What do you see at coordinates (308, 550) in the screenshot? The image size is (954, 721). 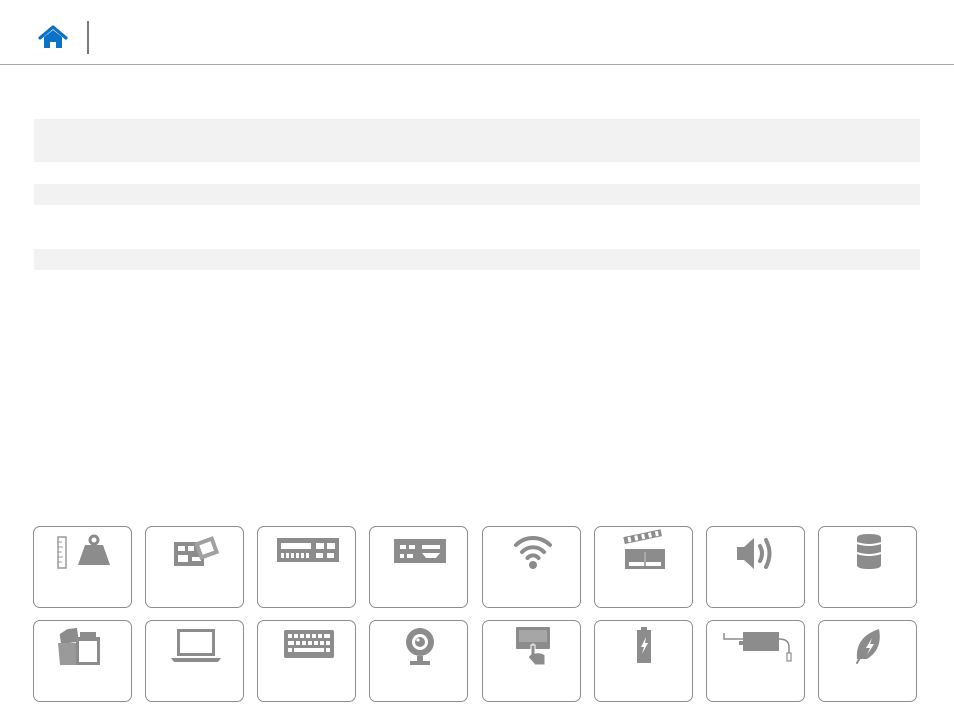 I see `ports-connectors-icon` at bounding box center [308, 550].